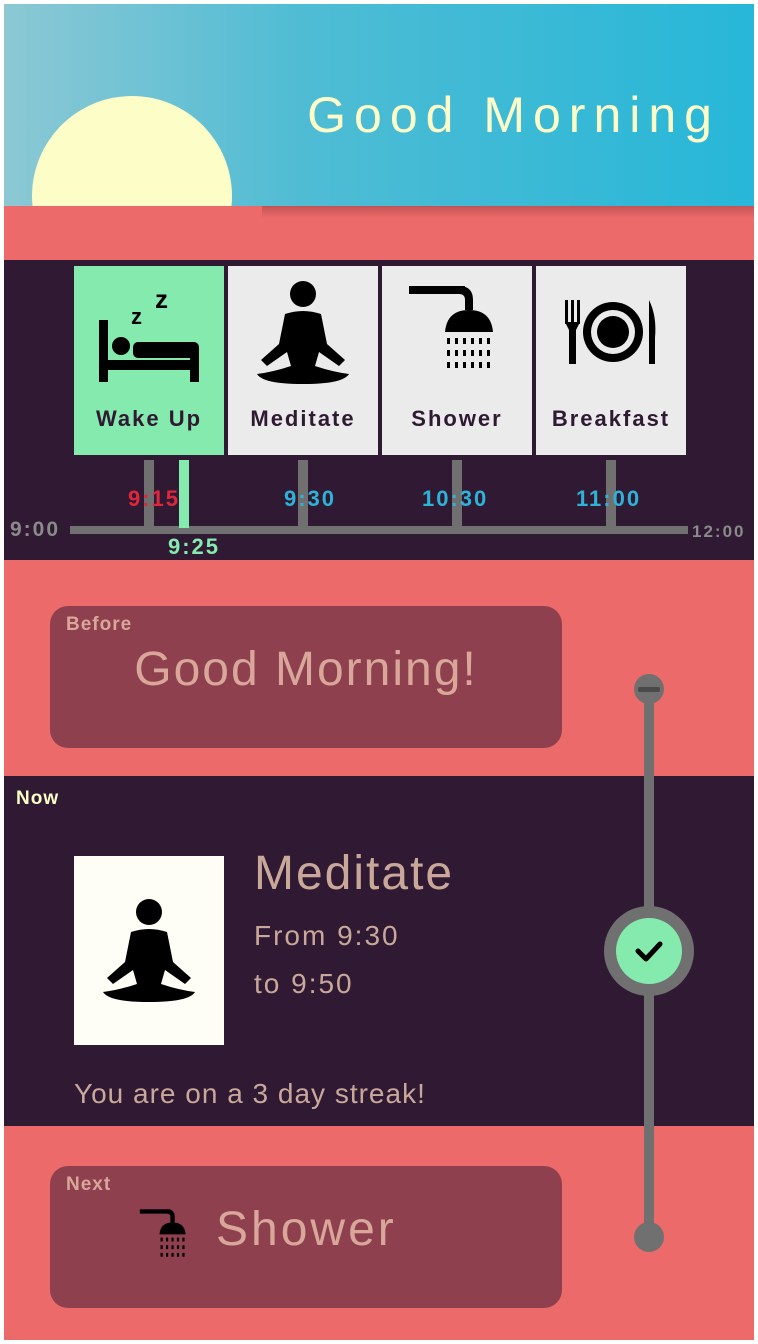  Describe the element at coordinates (513, 115) in the screenshot. I see `page-title: Good Morning` at that location.